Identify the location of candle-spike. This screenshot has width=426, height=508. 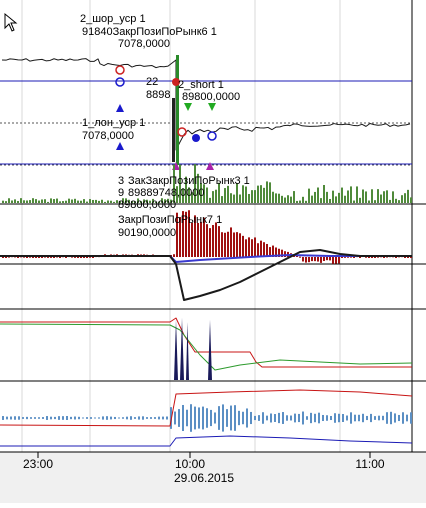
(177, 110).